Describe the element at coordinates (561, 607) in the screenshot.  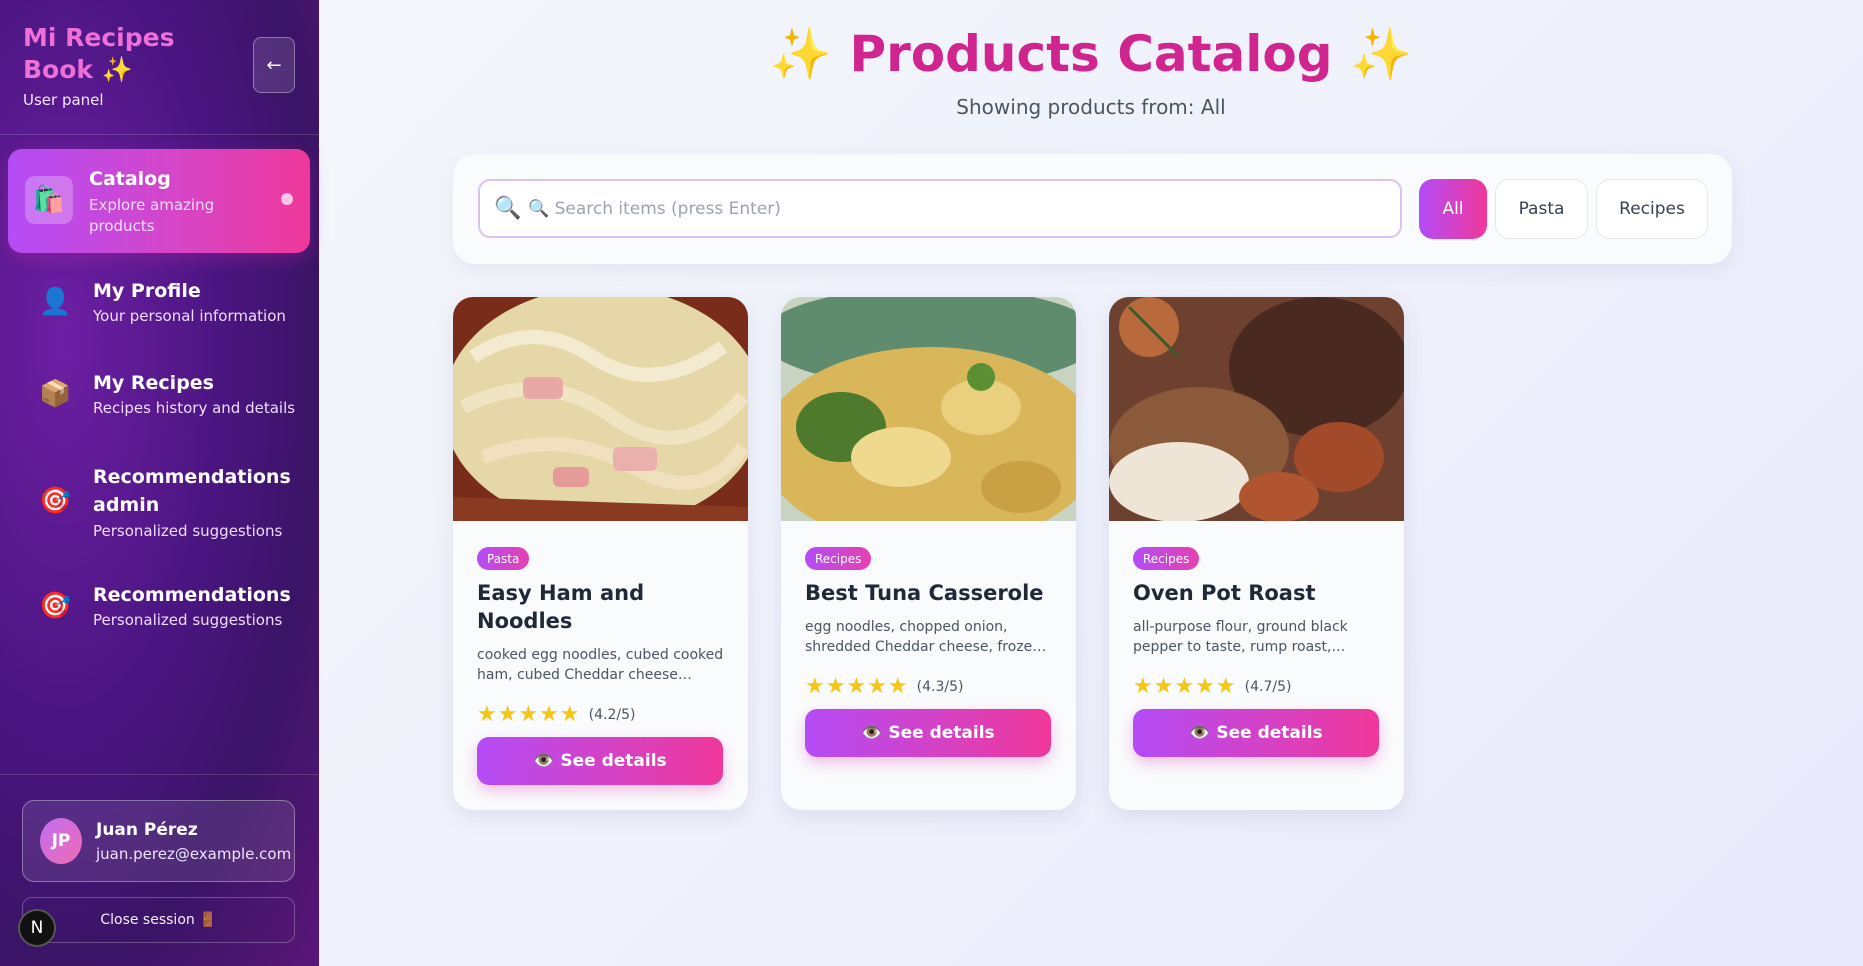
I see `card-title: Easy Ham and Noodles` at that location.